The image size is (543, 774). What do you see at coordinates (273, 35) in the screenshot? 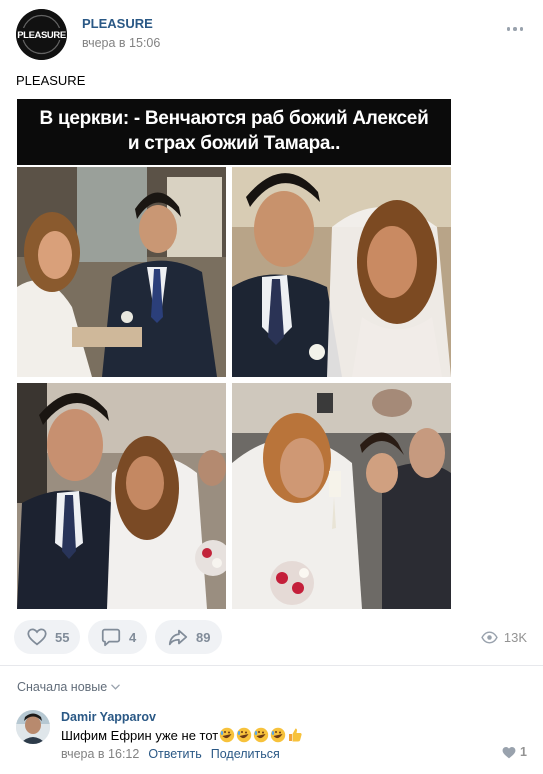
I see `post-header: PLEASURE PLEASURE вчера в 15:06` at bounding box center [273, 35].